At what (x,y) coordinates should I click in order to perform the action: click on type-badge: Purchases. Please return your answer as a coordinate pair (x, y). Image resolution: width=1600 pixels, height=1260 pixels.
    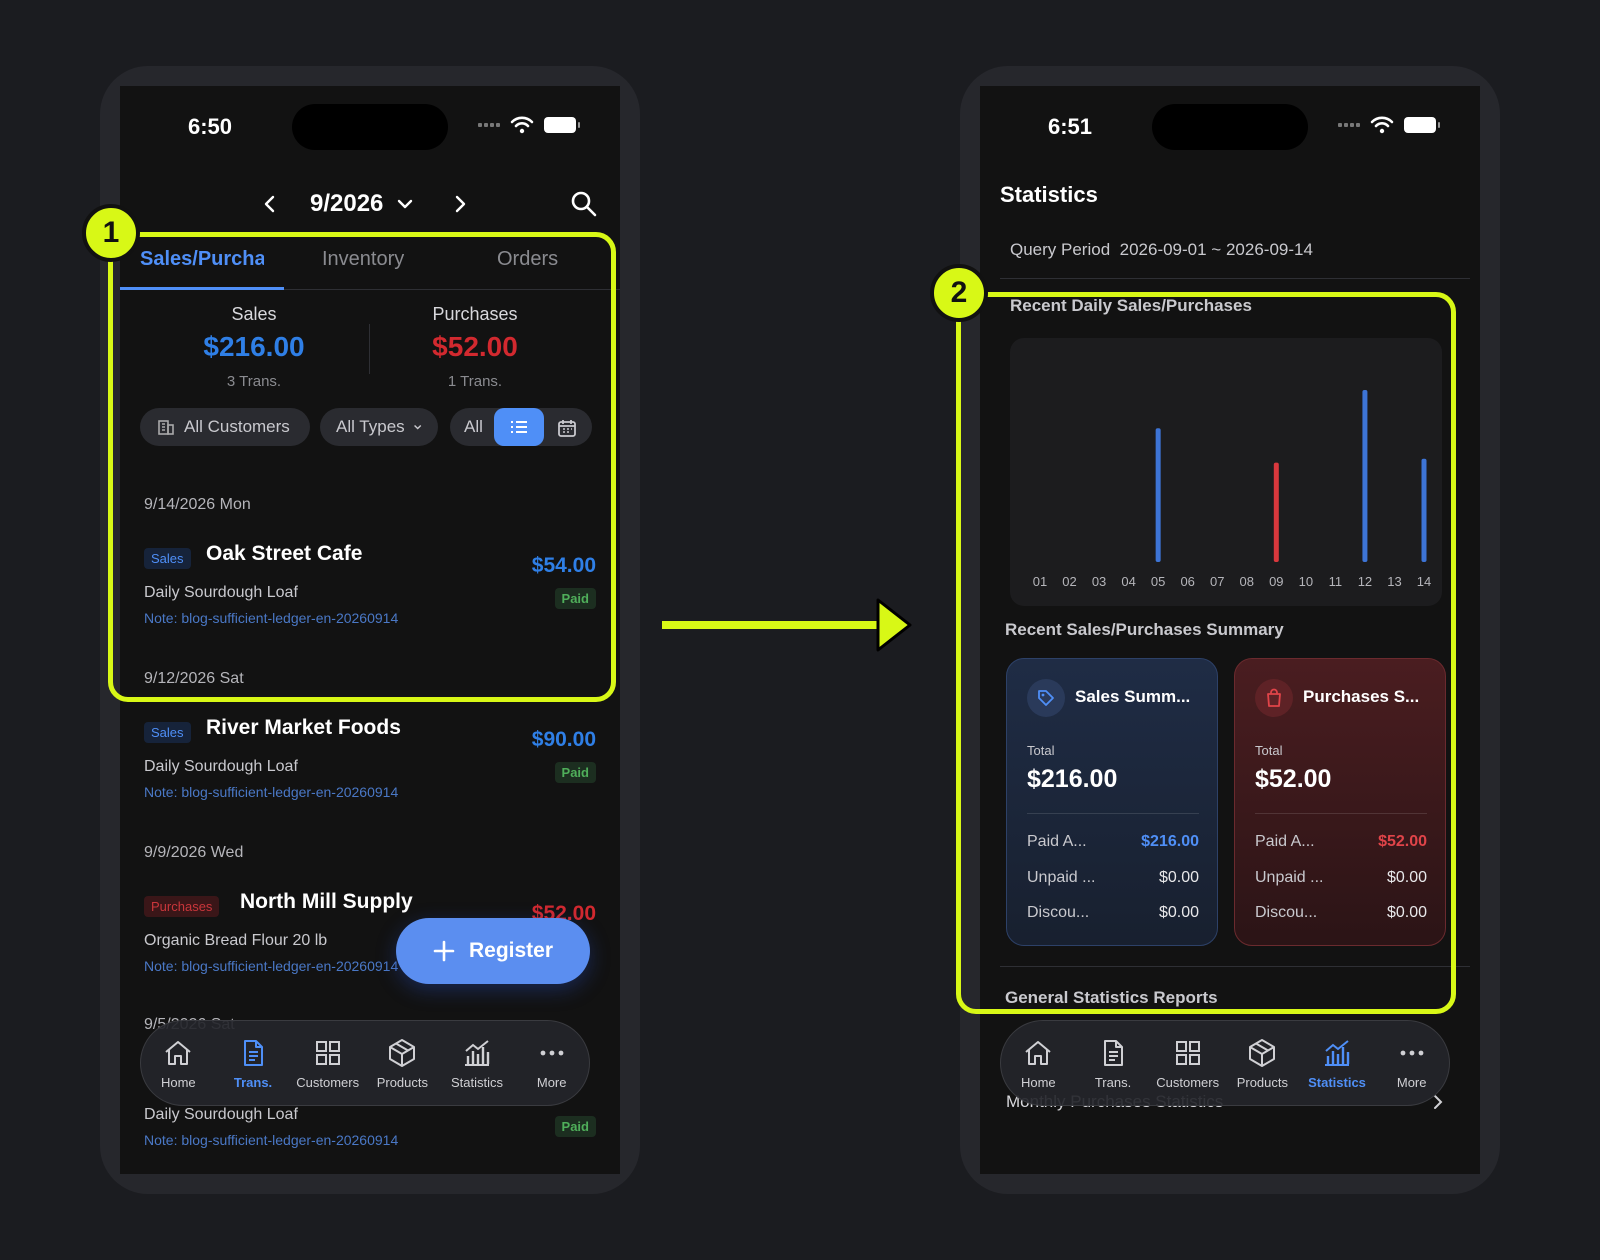
    Looking at the image, I should click on (182, 906).